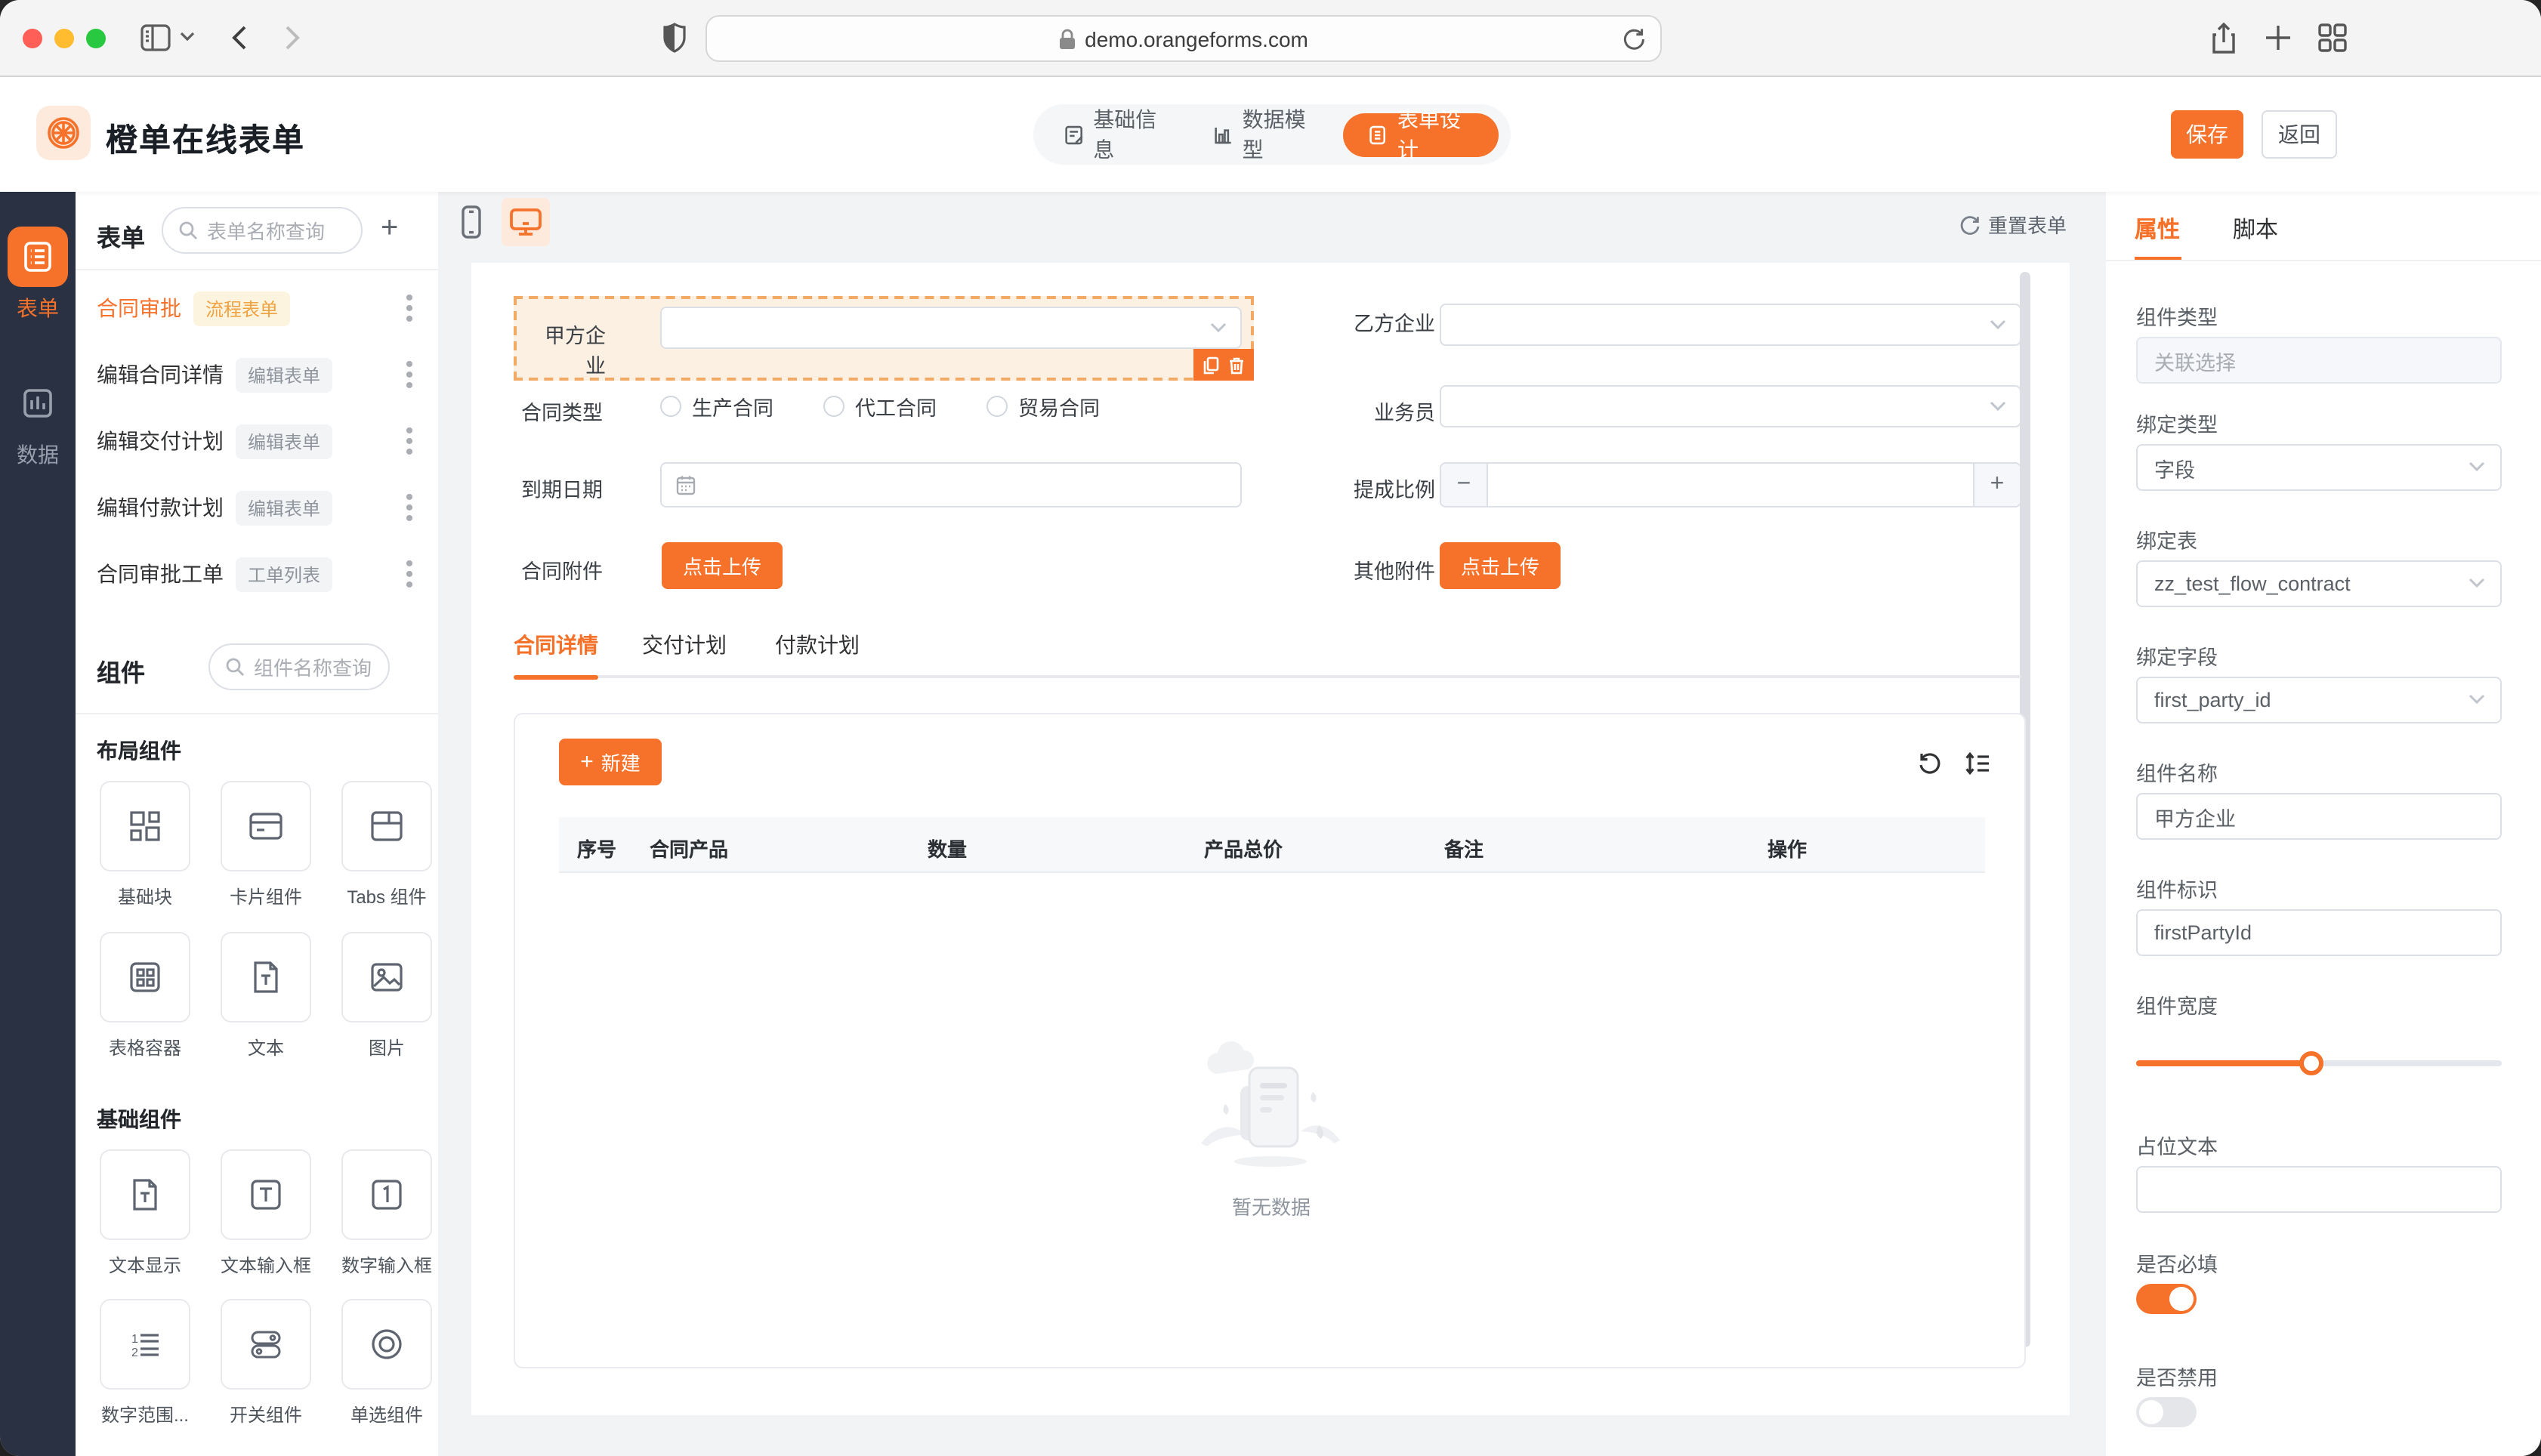 The image size is (2541, 1456). Describe the element at coordinates (291, 37) in the screenshot. I see `forward-button-icon` at that location.